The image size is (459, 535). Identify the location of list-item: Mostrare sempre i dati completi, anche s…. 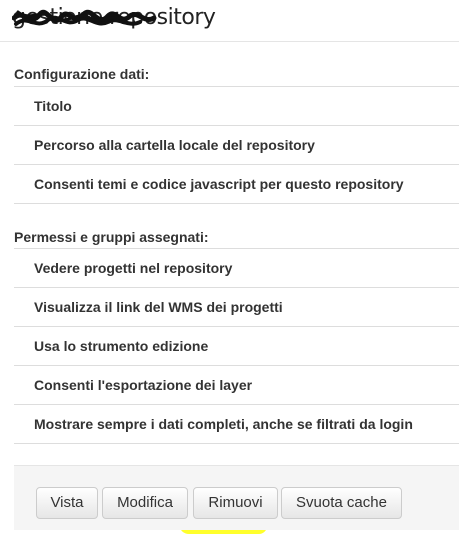
(236, 424).